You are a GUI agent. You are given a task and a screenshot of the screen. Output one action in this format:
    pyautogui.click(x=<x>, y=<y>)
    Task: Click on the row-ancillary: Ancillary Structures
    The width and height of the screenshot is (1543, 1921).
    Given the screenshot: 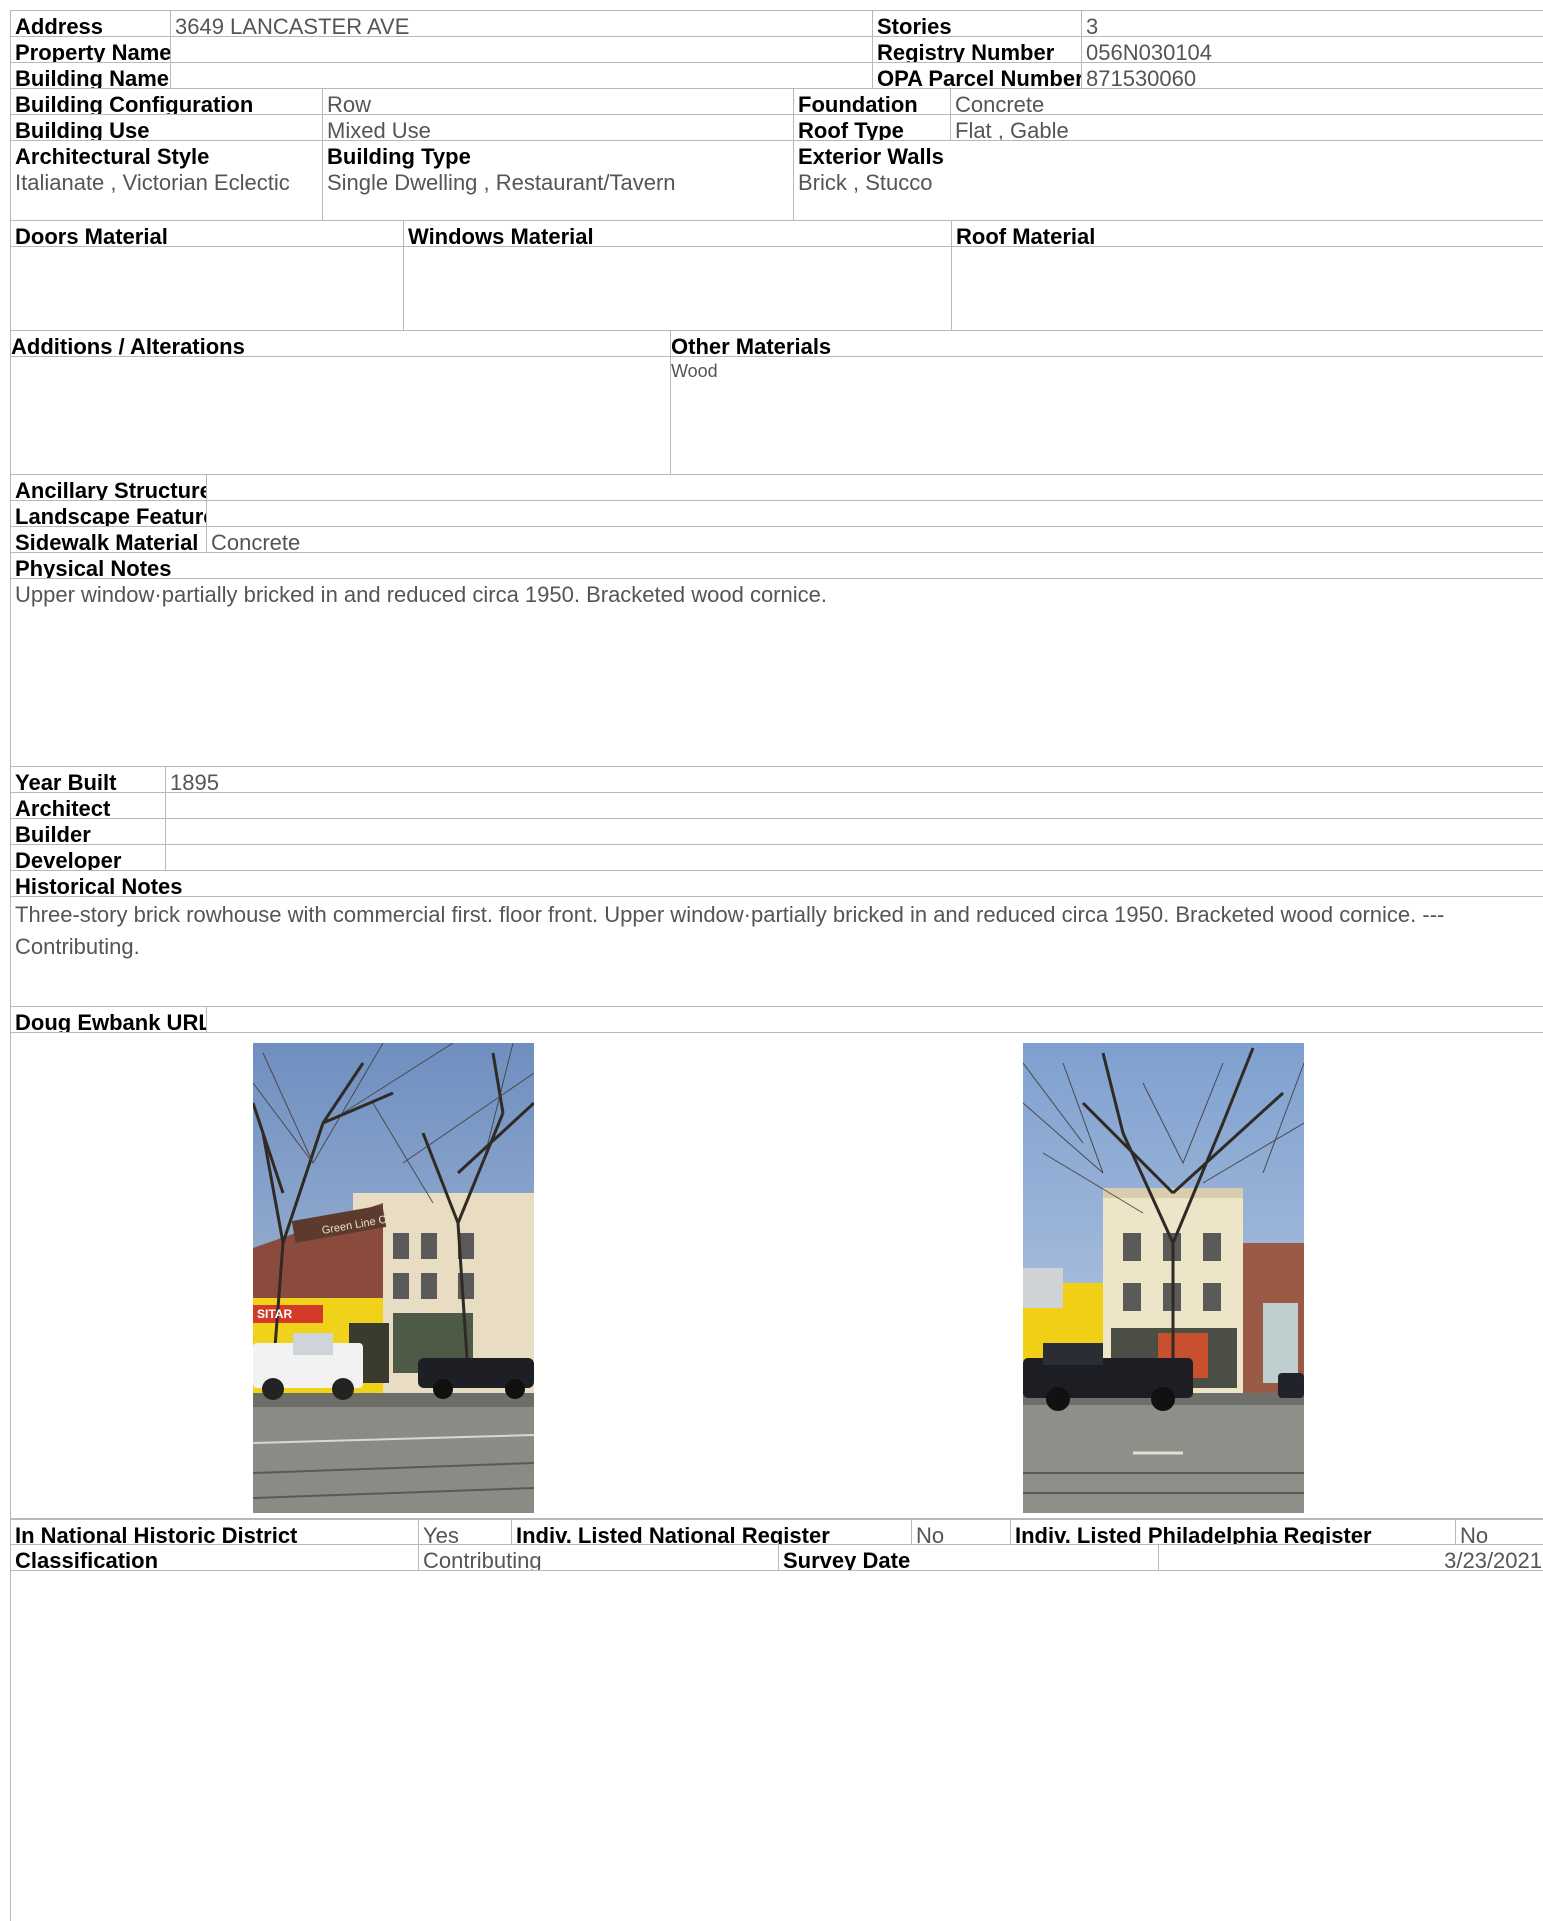 What is the action you would take?
    pyautogui.click(x=777, y=488)
    